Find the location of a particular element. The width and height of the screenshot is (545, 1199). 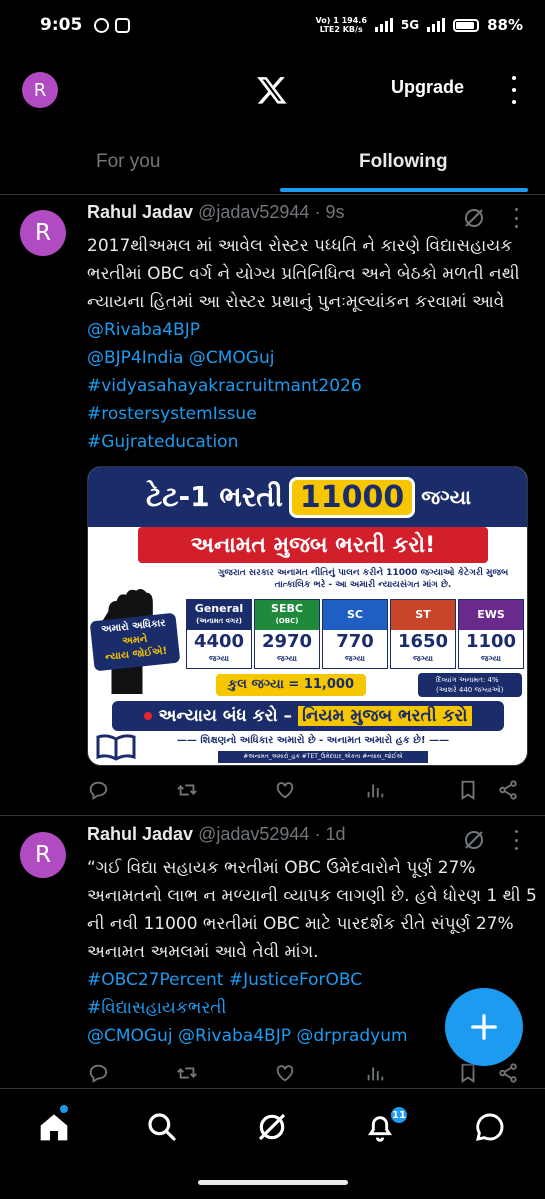

image-banner: અનામત મુજબ ભરતી કરો! is located at coordinates (313, 545).